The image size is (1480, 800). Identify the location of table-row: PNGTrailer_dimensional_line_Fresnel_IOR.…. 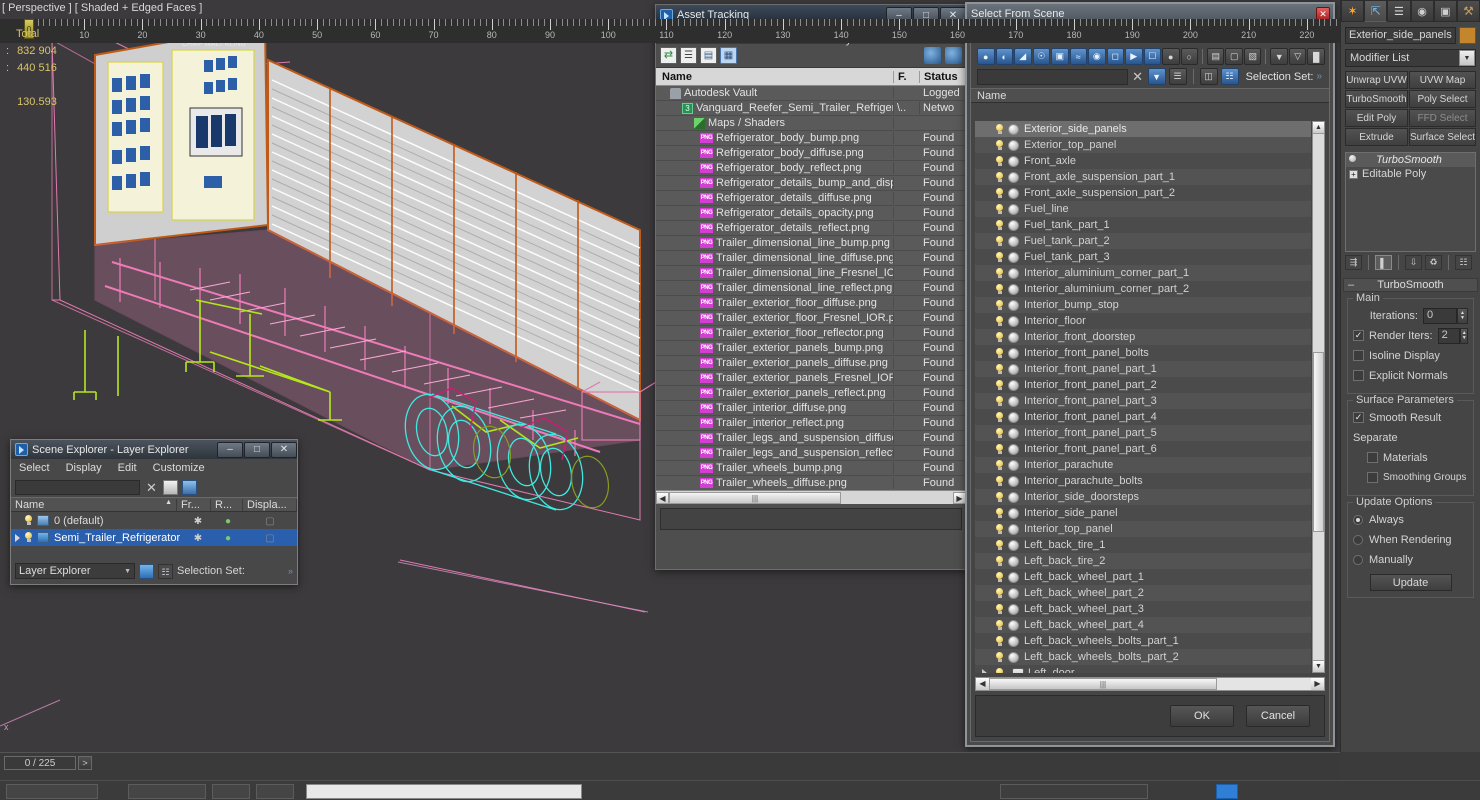
(811, 273).